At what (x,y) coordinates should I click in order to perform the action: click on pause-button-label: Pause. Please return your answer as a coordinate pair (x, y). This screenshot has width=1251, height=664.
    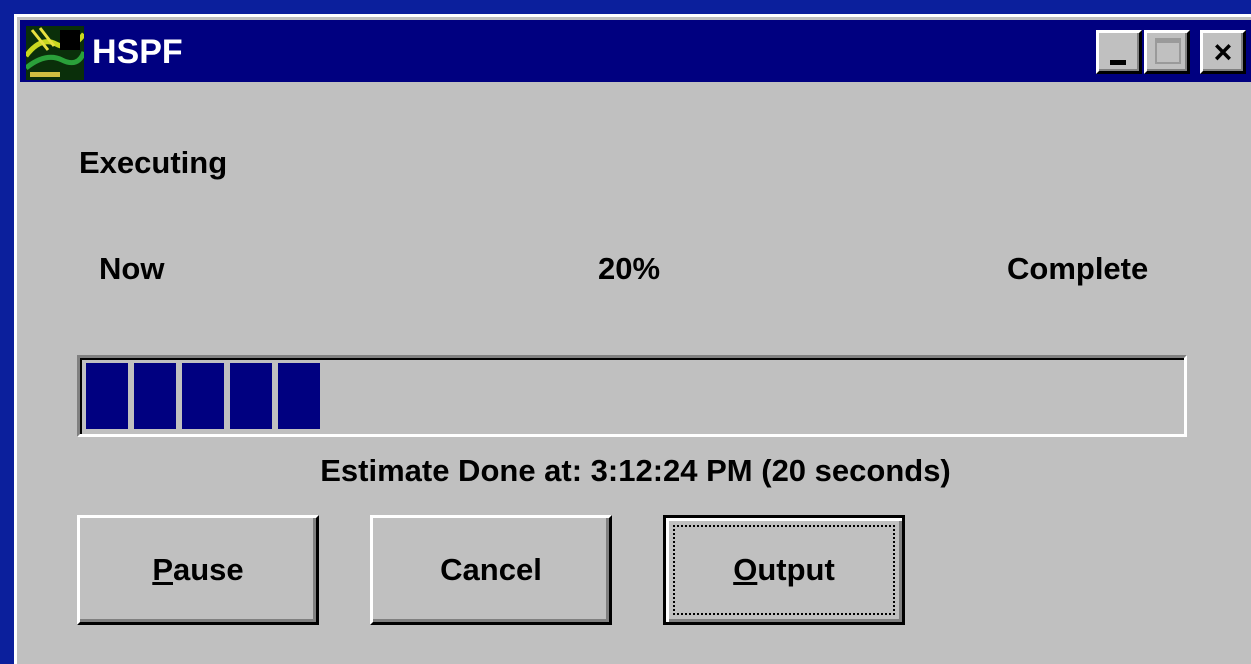
    Looking at the image, I should click on (198, 570).